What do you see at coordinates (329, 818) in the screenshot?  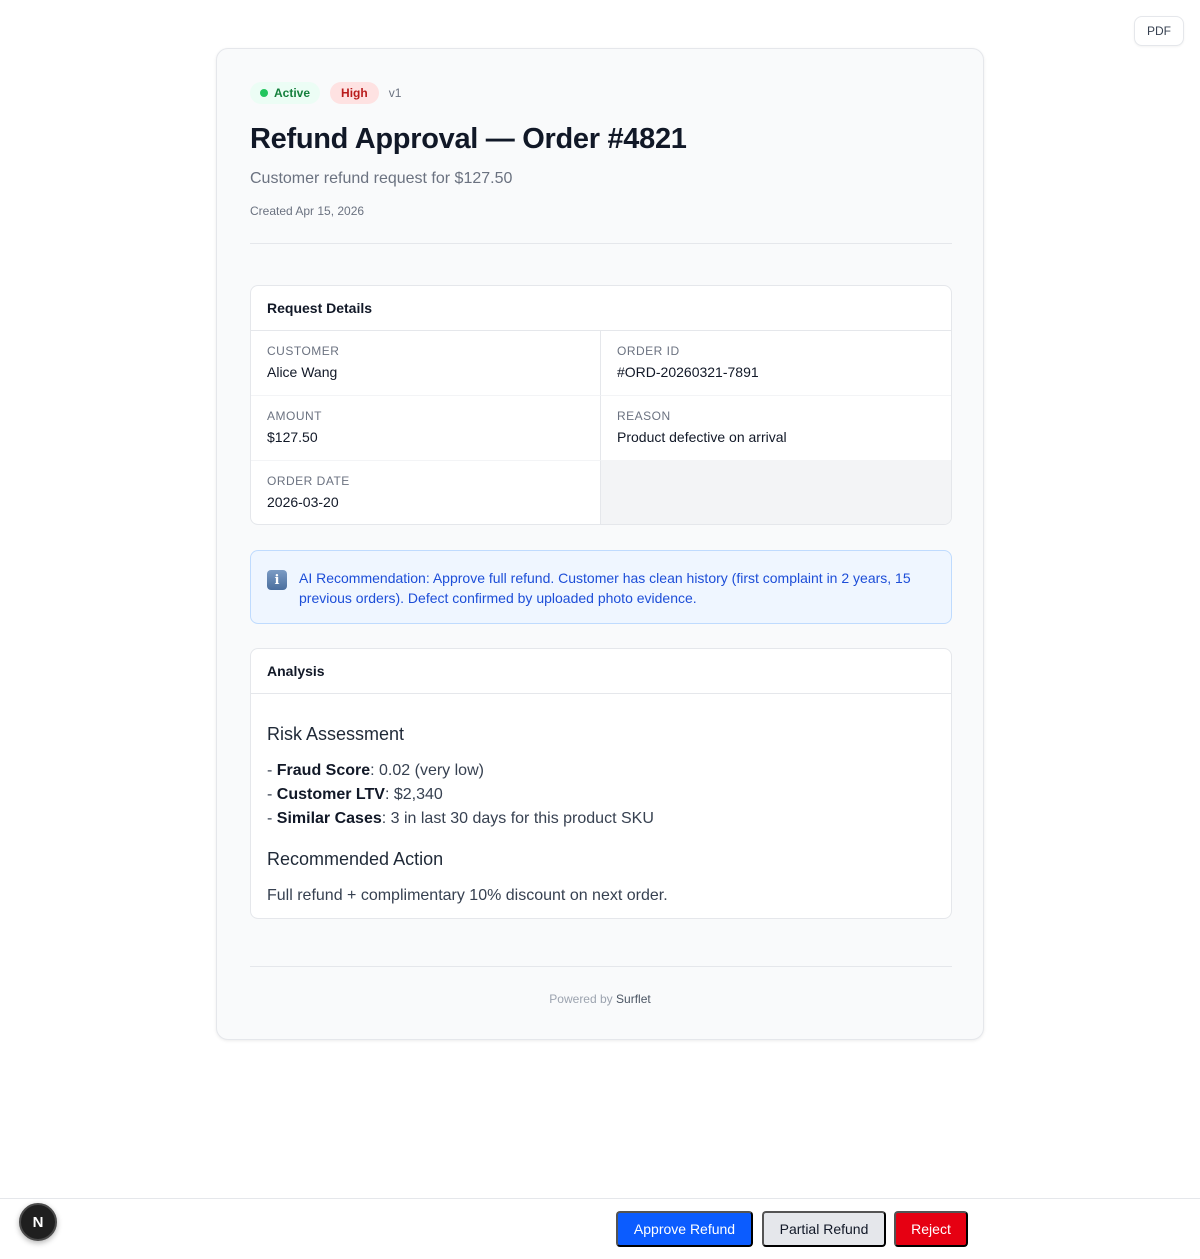 I see `risk-key: Similar Cases` at bounding box center [329, 818].